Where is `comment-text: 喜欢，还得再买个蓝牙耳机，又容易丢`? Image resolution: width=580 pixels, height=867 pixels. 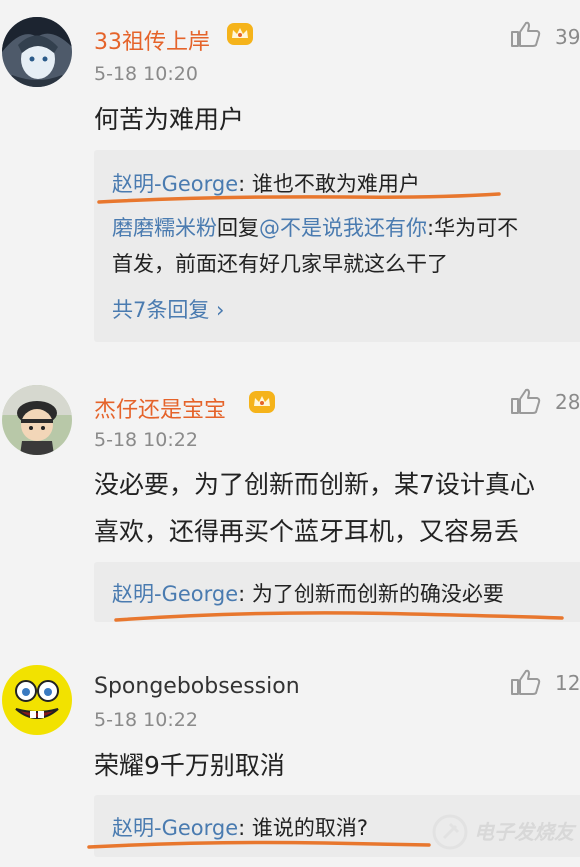
comment-text: 喜欢，还得再买个蓝牙耳机，又容易丢 is located at coordinates (307, 531).